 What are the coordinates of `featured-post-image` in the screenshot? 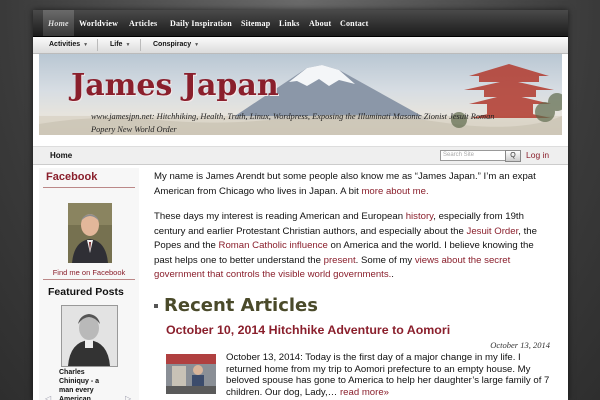 It's located at (89, 336).